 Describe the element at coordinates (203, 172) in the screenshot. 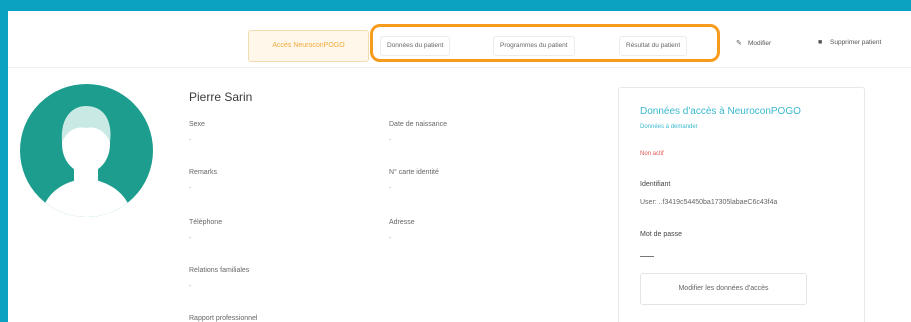

I see `field-label-remarks: Remarks` at that location.